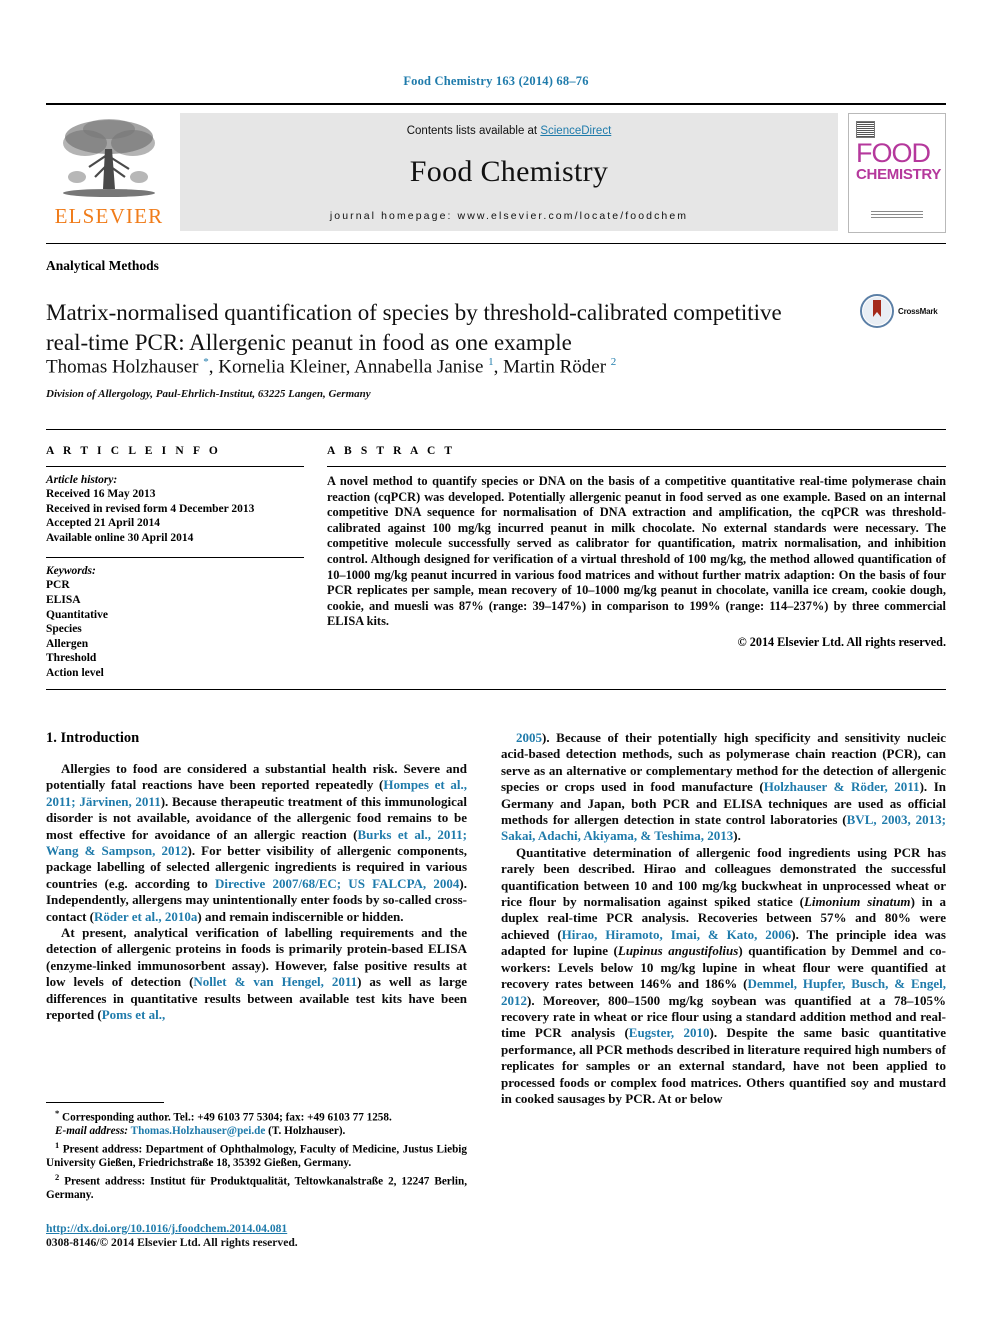  What do you see at coordinates (918, 311) in the screenshot?
I see `crossmark-label: CrossMark` at bounding box center [918, 311].